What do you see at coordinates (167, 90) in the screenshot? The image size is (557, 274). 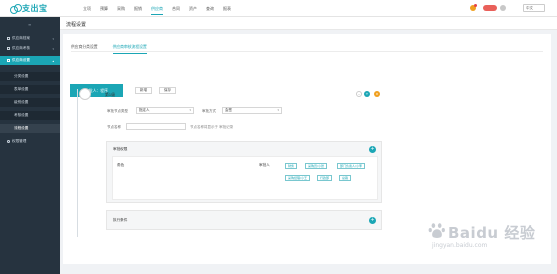 I see `save-button: 保存` at bounding box center [167, 90].